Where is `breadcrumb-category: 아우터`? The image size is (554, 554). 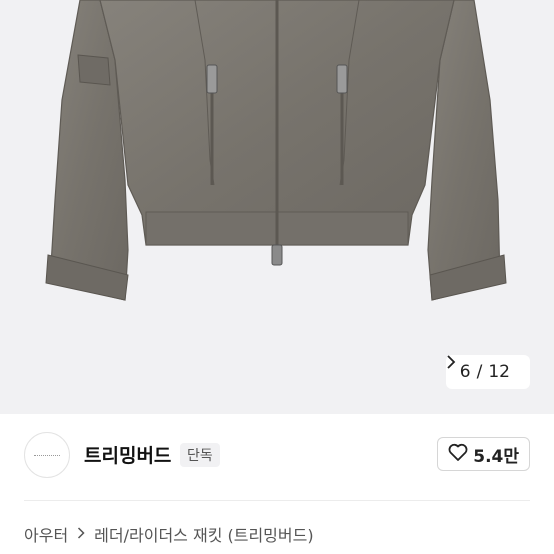 breadcrumb-category: 아우터 is located at coordinates (46, 534).